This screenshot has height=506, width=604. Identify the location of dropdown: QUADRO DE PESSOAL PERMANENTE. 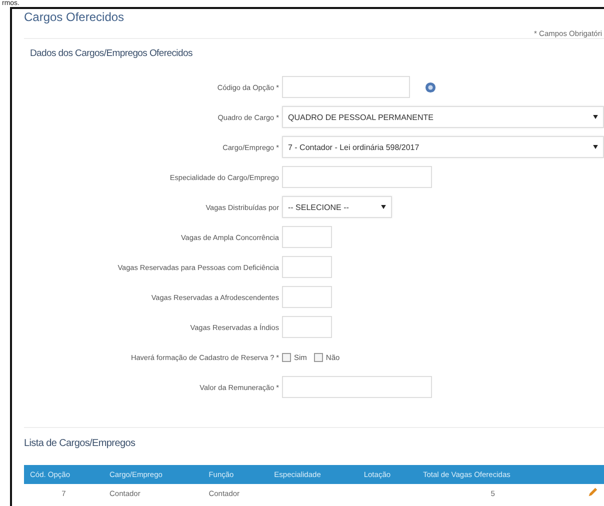
(443, 117).